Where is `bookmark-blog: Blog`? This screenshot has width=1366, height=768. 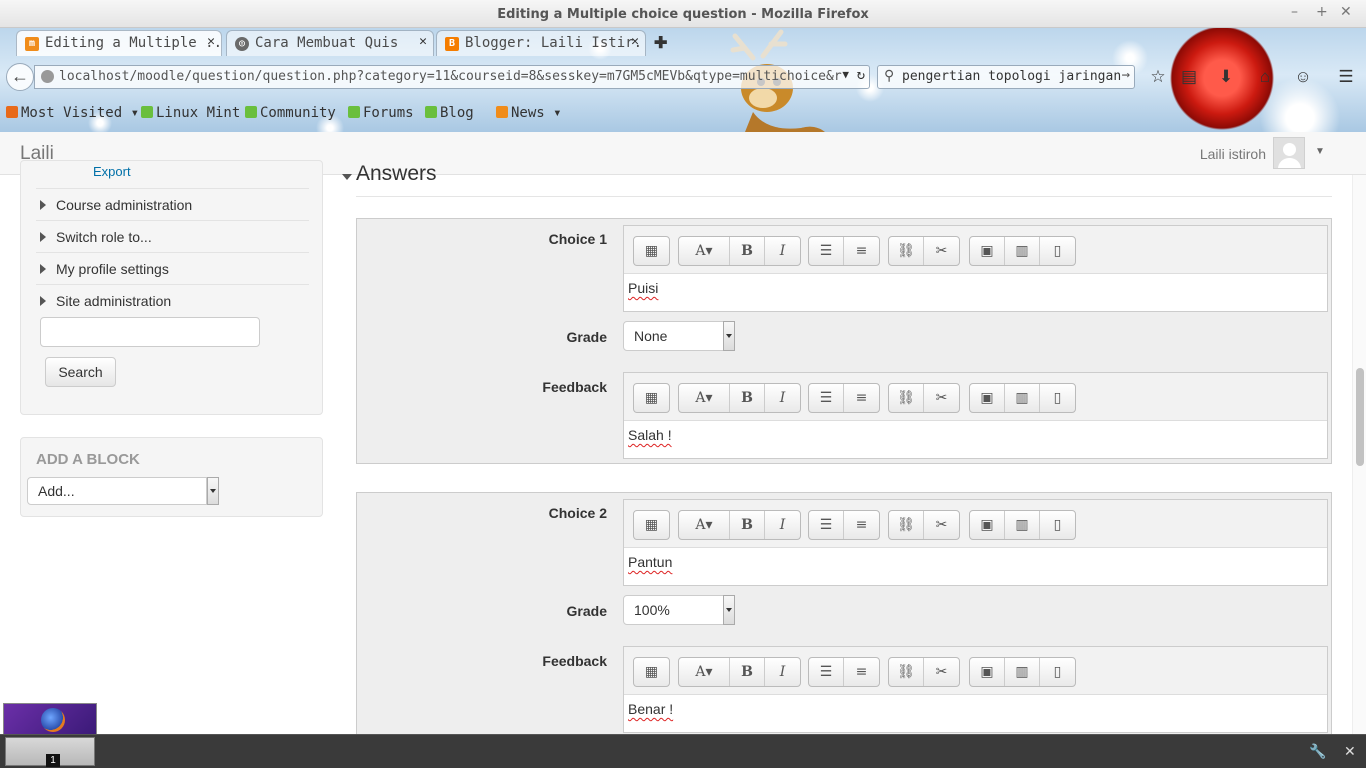
bookmark-blog: Blog is located at coordinates (449, 113).